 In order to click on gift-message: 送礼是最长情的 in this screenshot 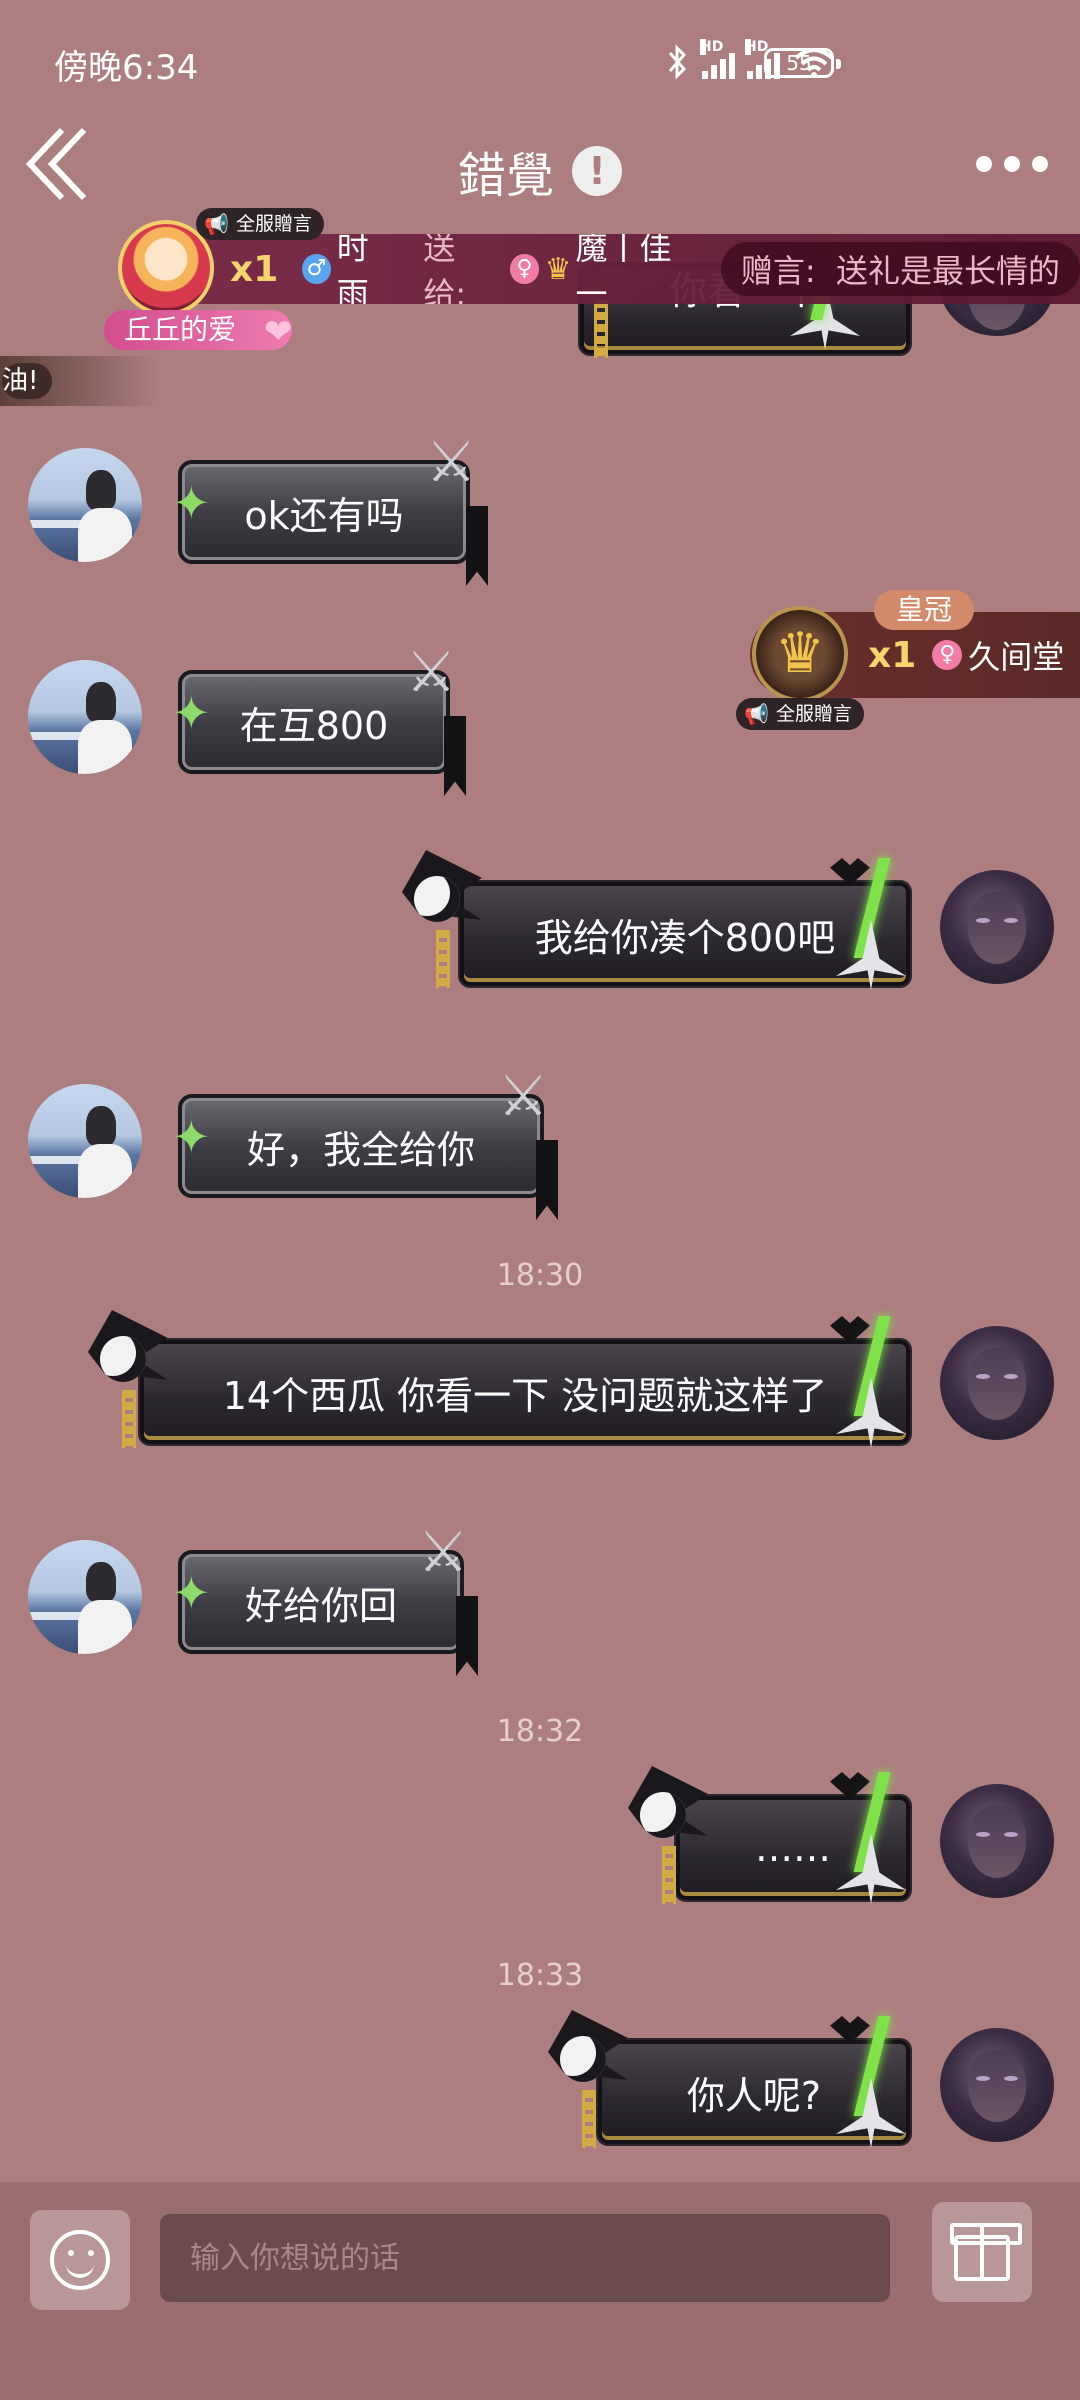, I will do `click(947, 271)`.